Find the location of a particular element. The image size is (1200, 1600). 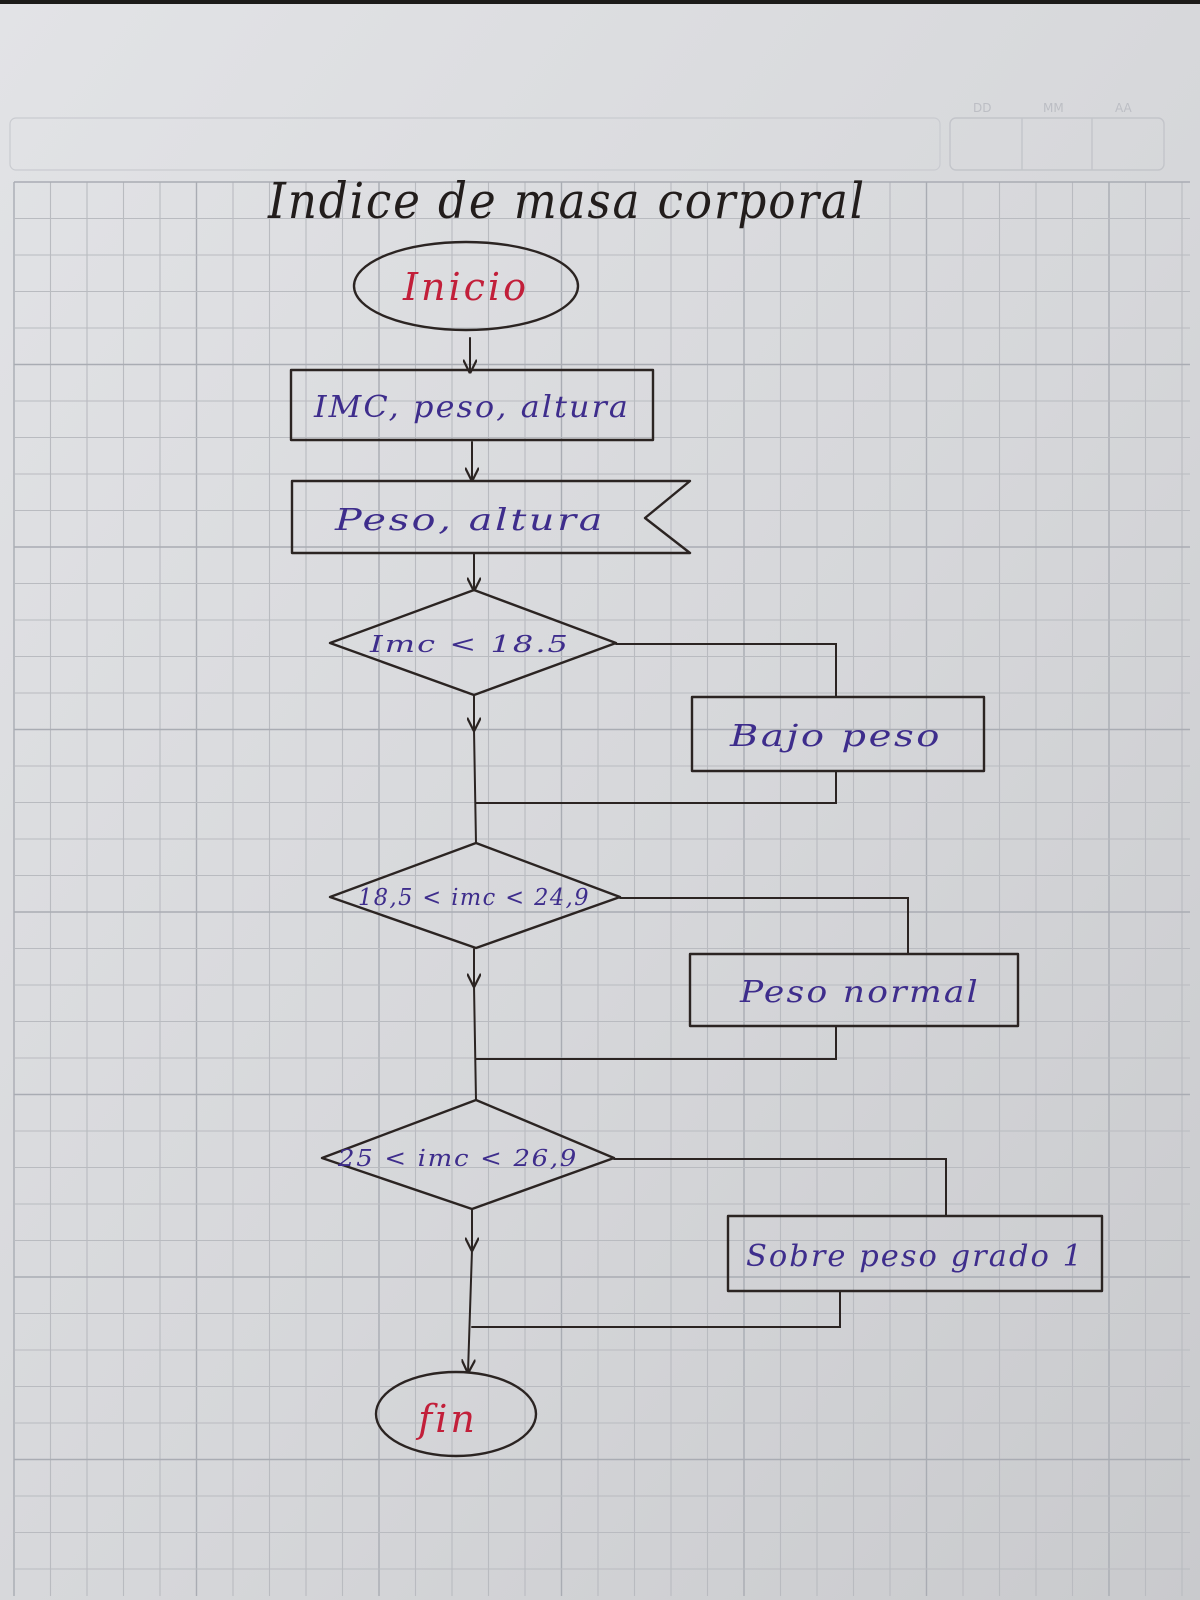

decision-2-label: 18,5 < imc < 24,9 is located at coordinates (474, 898).